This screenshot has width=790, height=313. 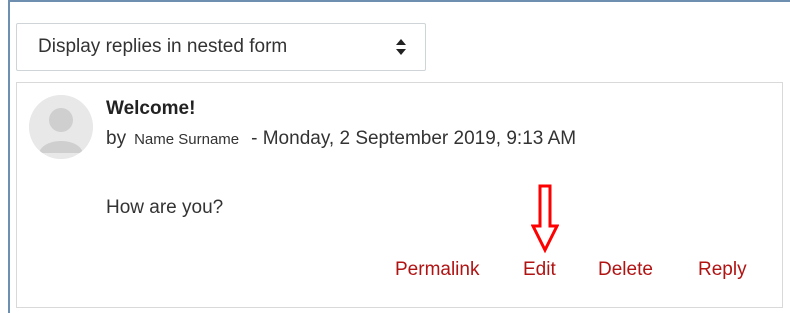 What do you see at coordinates (116, 138) in the screenshot?
I see `byline-prefix: by` at bounding box center [116, 138].